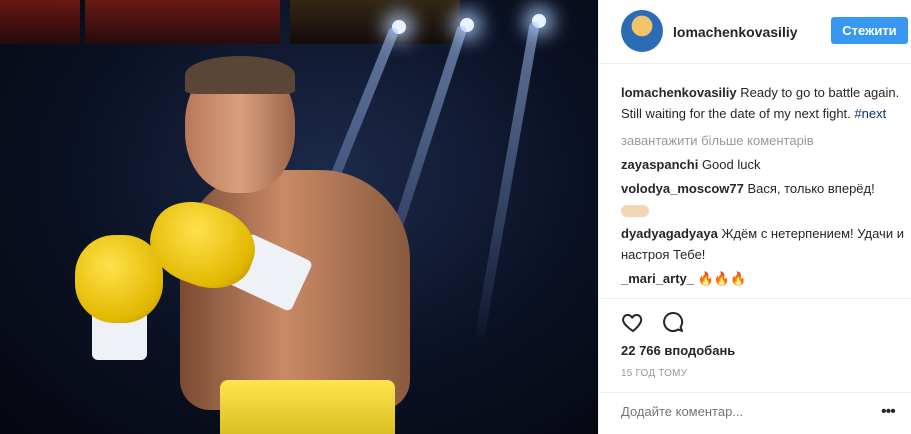  I want to click on yellow-shorts, so click(307, 407).